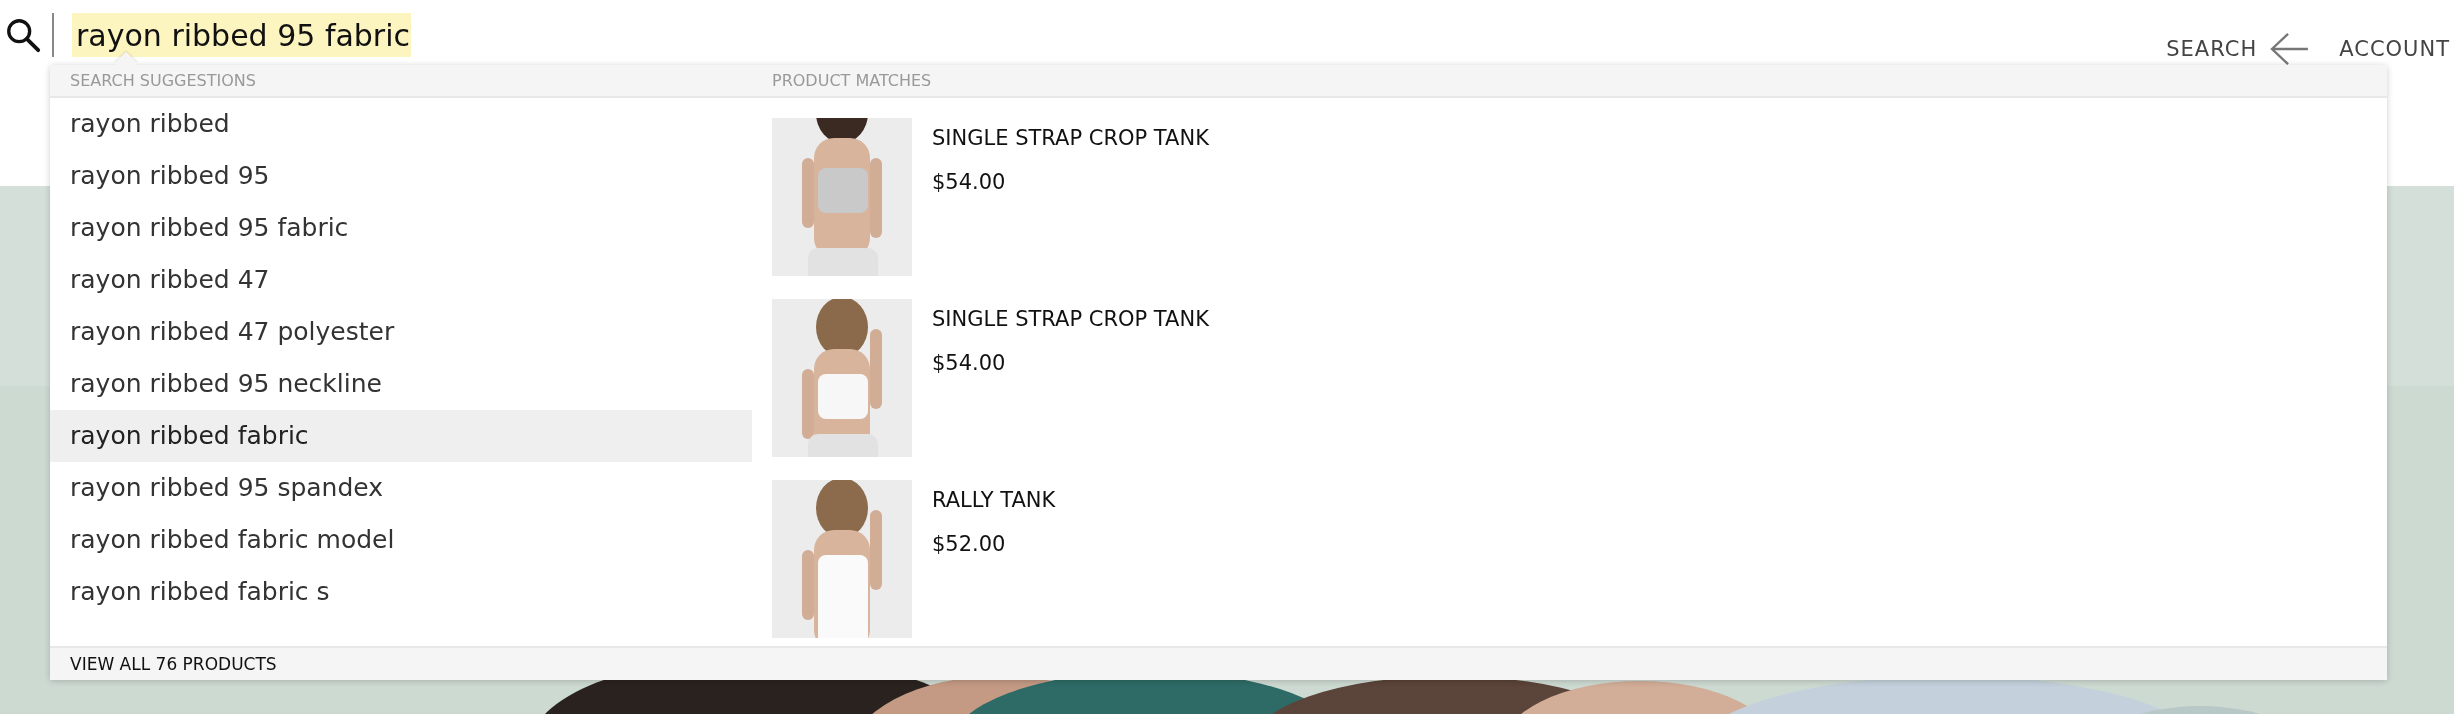 This screenshot has width=2454, height=714. What do you see at coordinates (23, 35) in the screenshot?
I see `search-icon` at bounding box center [23, 35].